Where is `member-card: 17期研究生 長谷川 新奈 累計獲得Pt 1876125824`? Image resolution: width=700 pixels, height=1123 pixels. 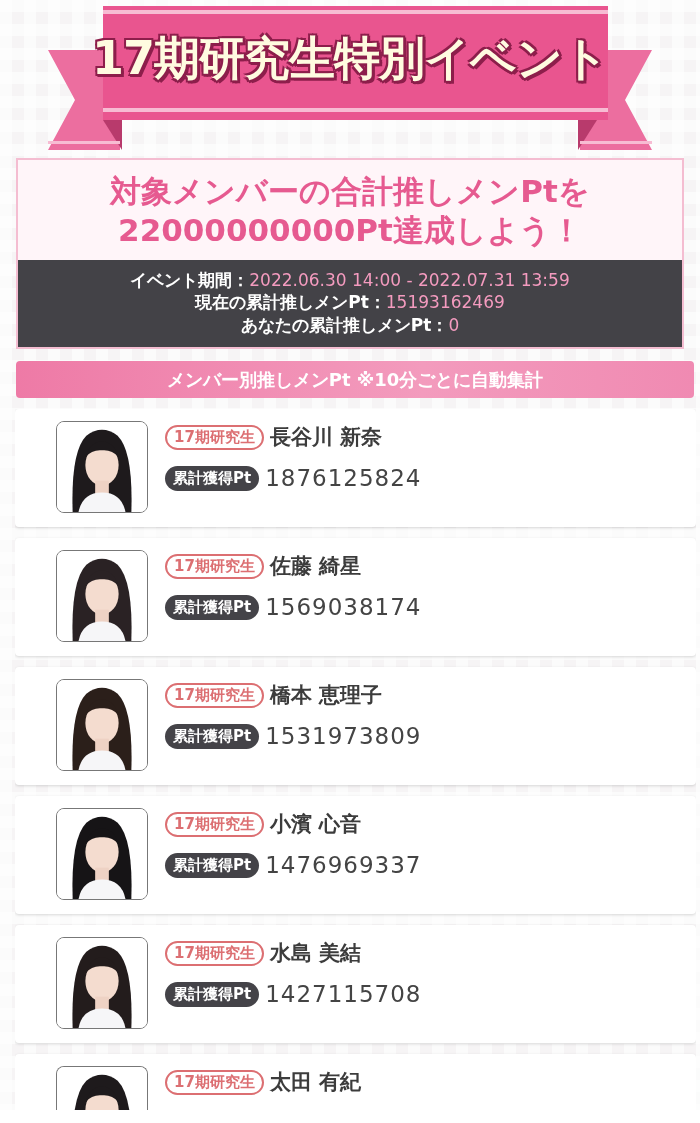
member-card: 17期研究生 長谷川 新奈 累計獲得Pt 1876125824 is located at coordinates (355, 468).